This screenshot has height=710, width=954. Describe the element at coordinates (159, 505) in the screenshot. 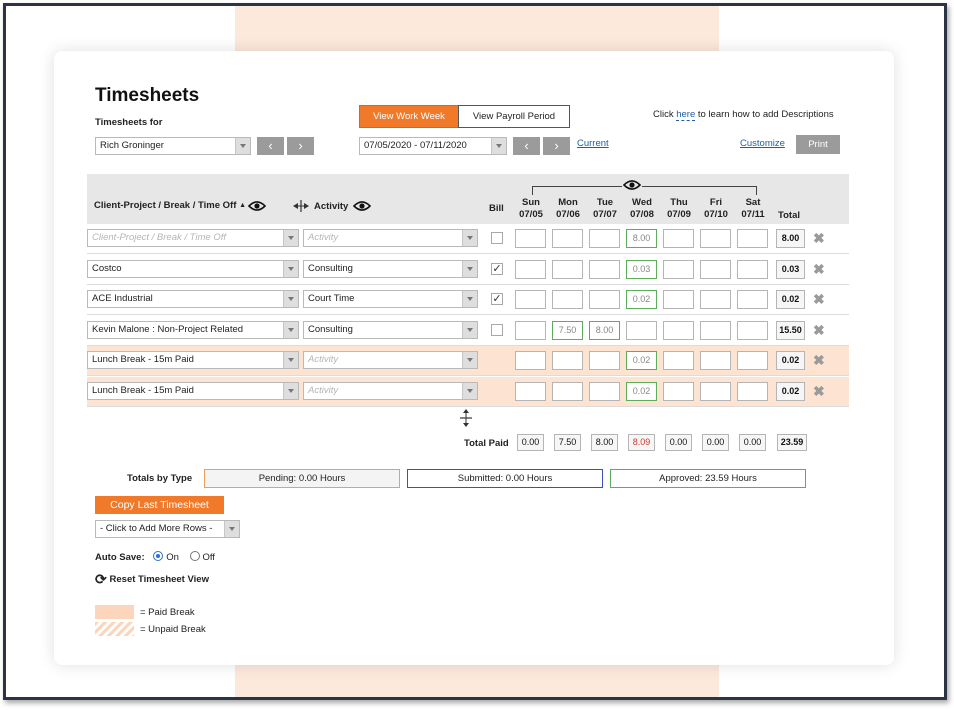

I see `copy-last-timesheet-button: Copy Last Timesheet` at that location.